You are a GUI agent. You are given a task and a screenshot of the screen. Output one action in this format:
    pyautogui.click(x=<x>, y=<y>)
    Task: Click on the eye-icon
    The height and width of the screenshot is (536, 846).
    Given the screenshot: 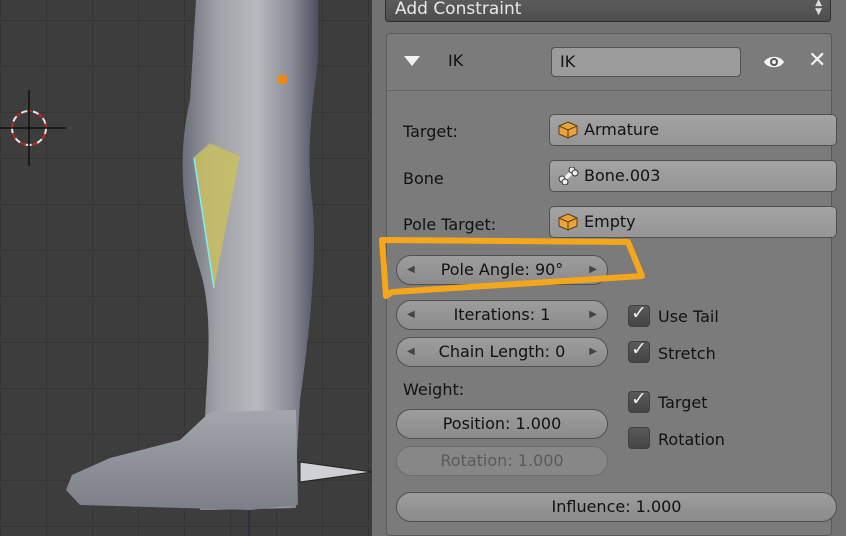 What is the action you would take?
    pyautogui.click(x=774, y=62)
    